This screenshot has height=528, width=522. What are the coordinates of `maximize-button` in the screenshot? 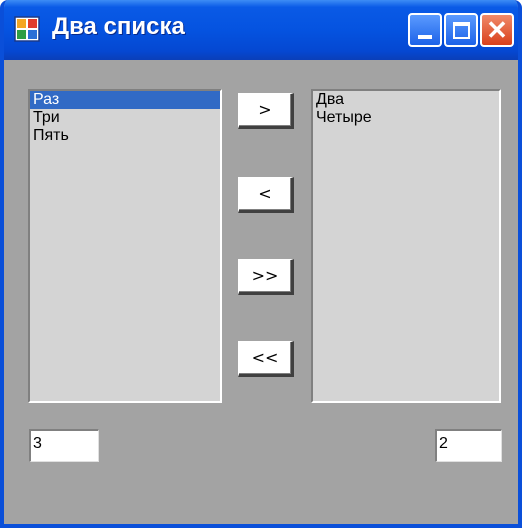 It's located at (461, 30).